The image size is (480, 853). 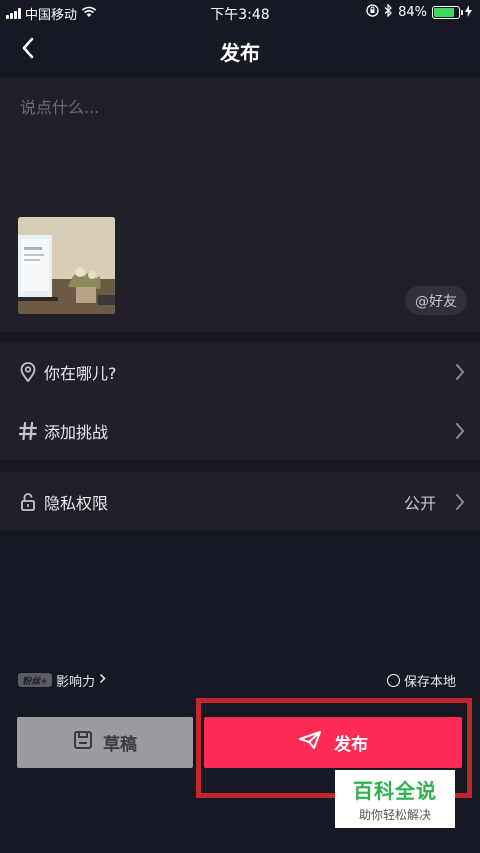 I want to click on page-title: 发布, so click(x=240, y=53).